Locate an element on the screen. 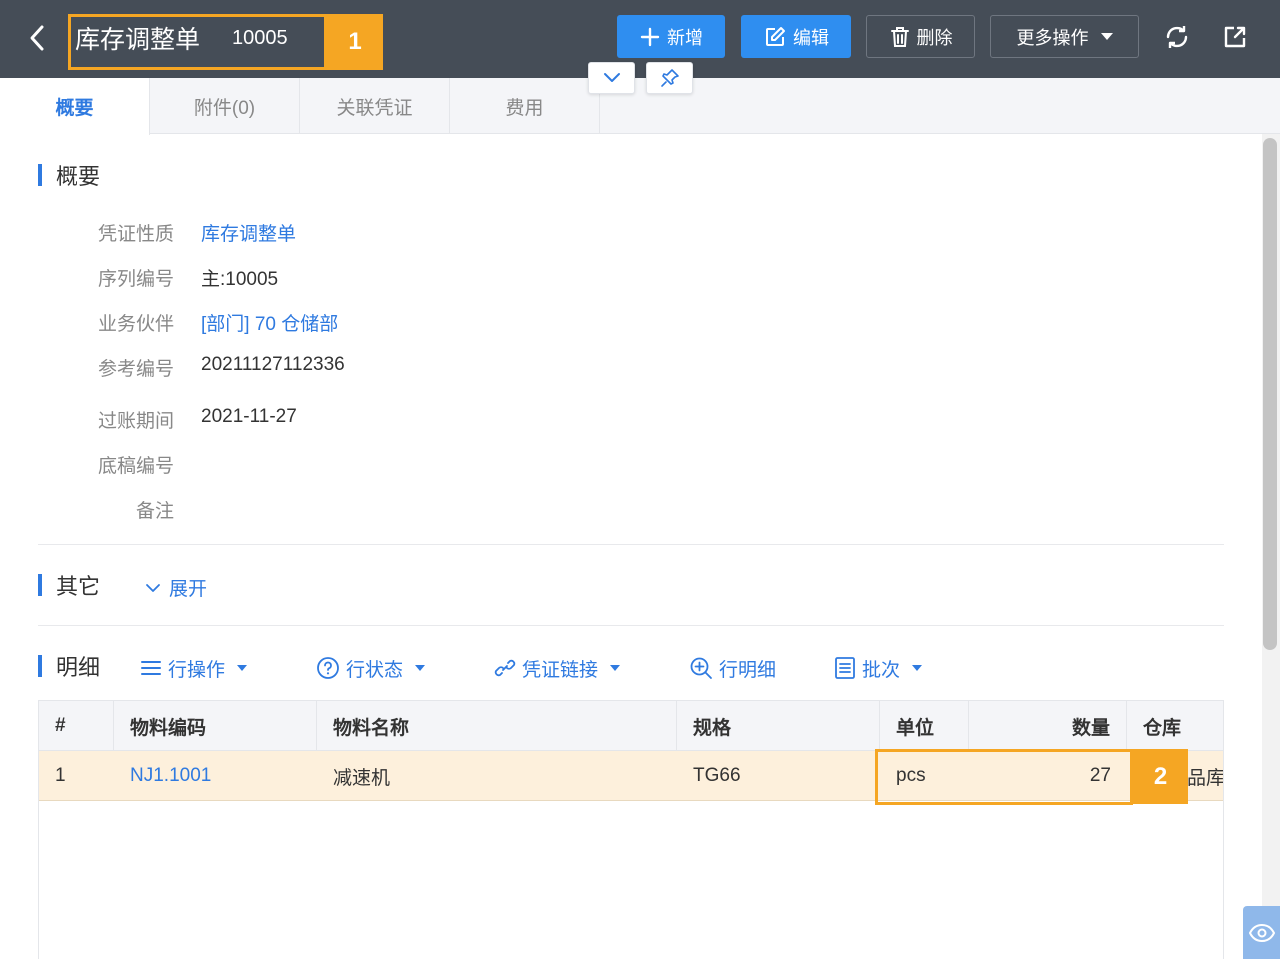 This screenshot has width=1280, height=959. column-header-unit: 单位 is located at coordinates (924, 726).